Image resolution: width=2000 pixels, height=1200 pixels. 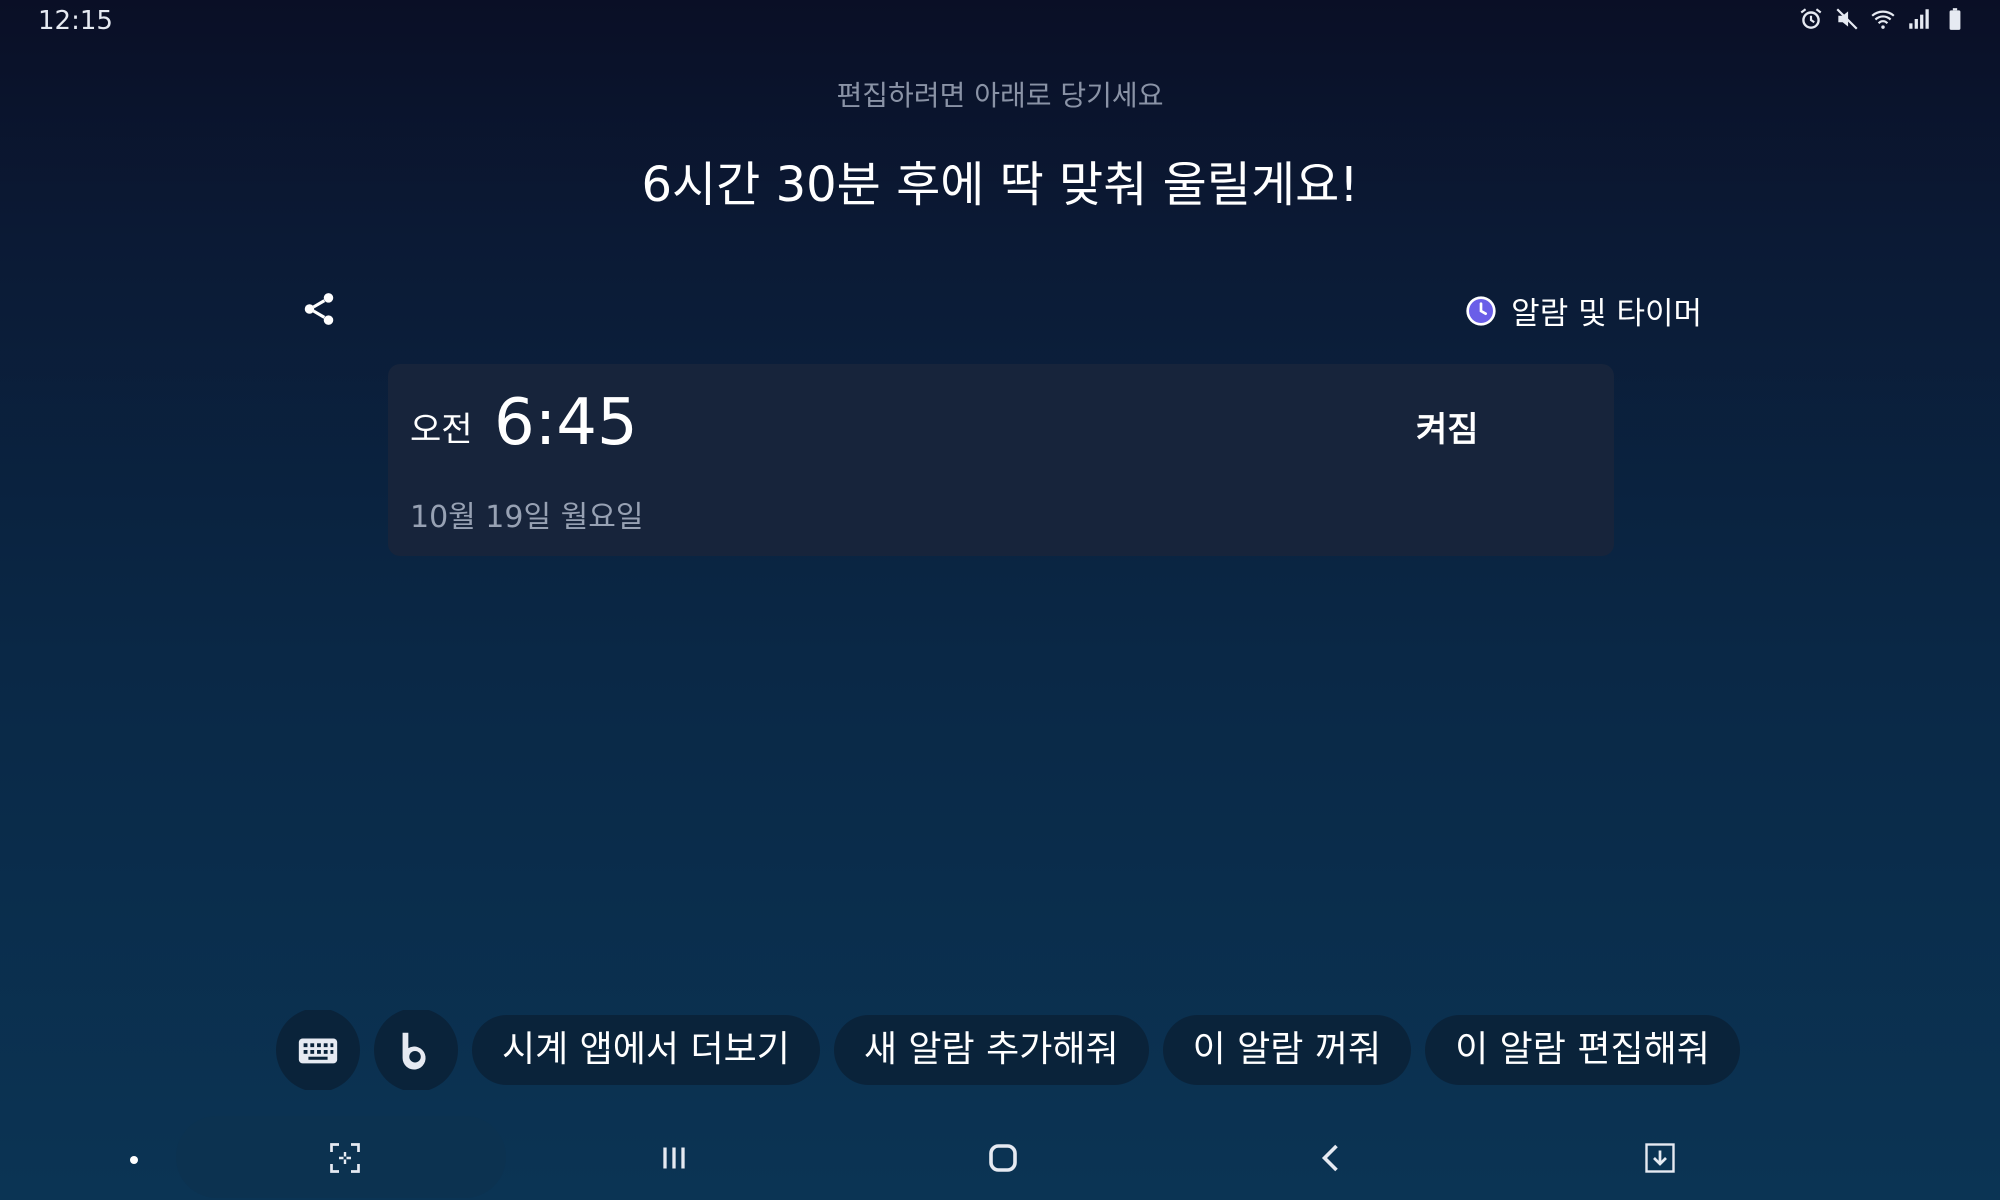 I want to click on clock-icon, so click(x=1481, y=310).